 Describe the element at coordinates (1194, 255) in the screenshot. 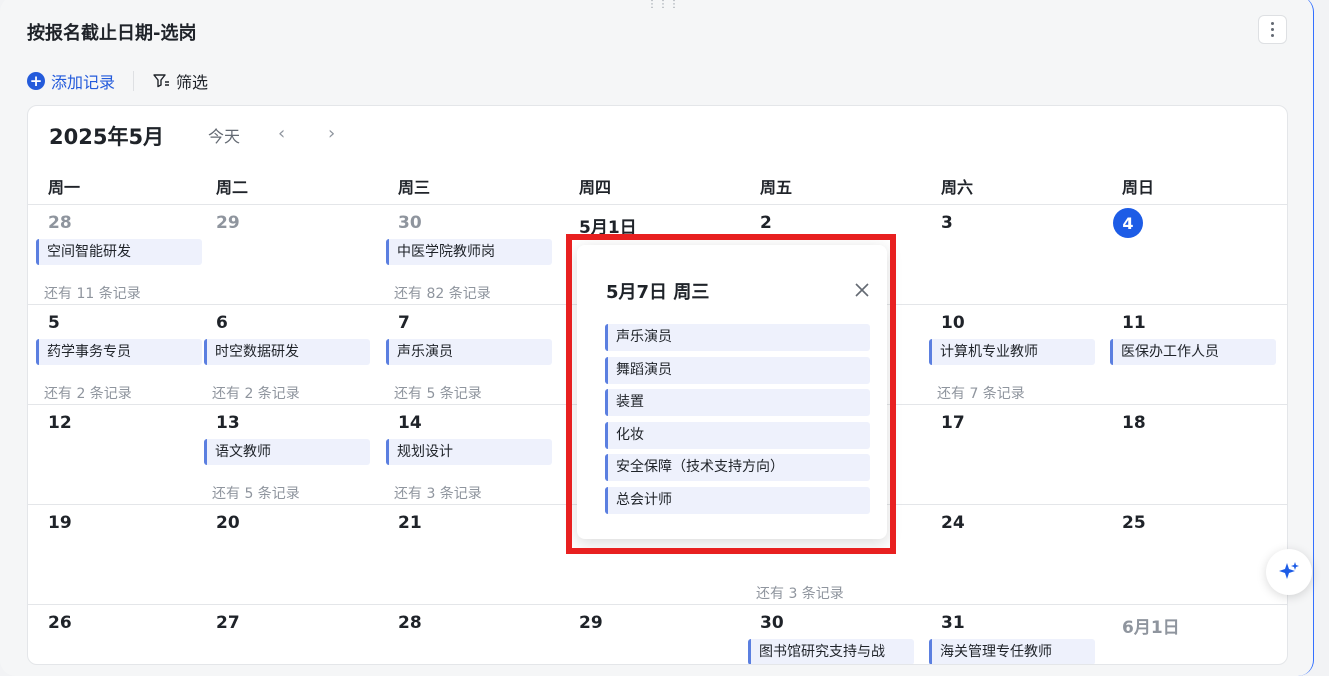

I see `day-cell: 4` at that location.